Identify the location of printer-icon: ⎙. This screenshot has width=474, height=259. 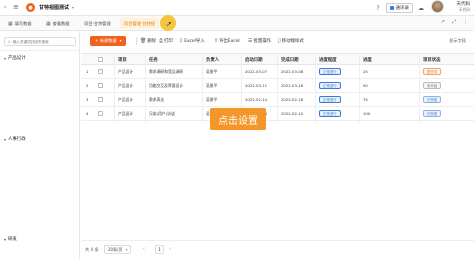
(161, 41).